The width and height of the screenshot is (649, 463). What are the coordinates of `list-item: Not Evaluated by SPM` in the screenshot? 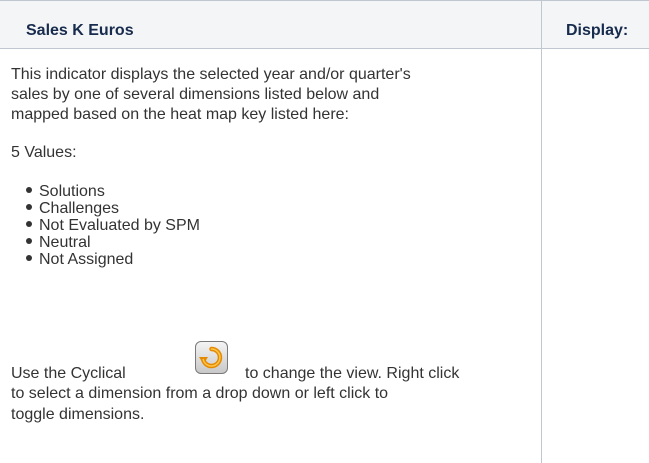 It's located at (273, 225).